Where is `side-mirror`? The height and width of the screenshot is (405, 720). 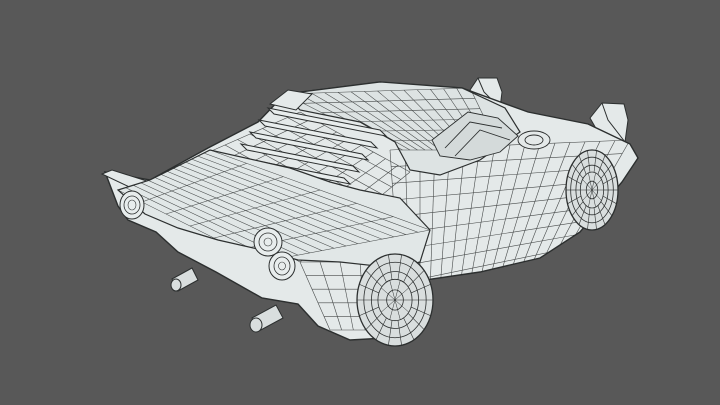
side-mirror is located at coordinates (534, 140).